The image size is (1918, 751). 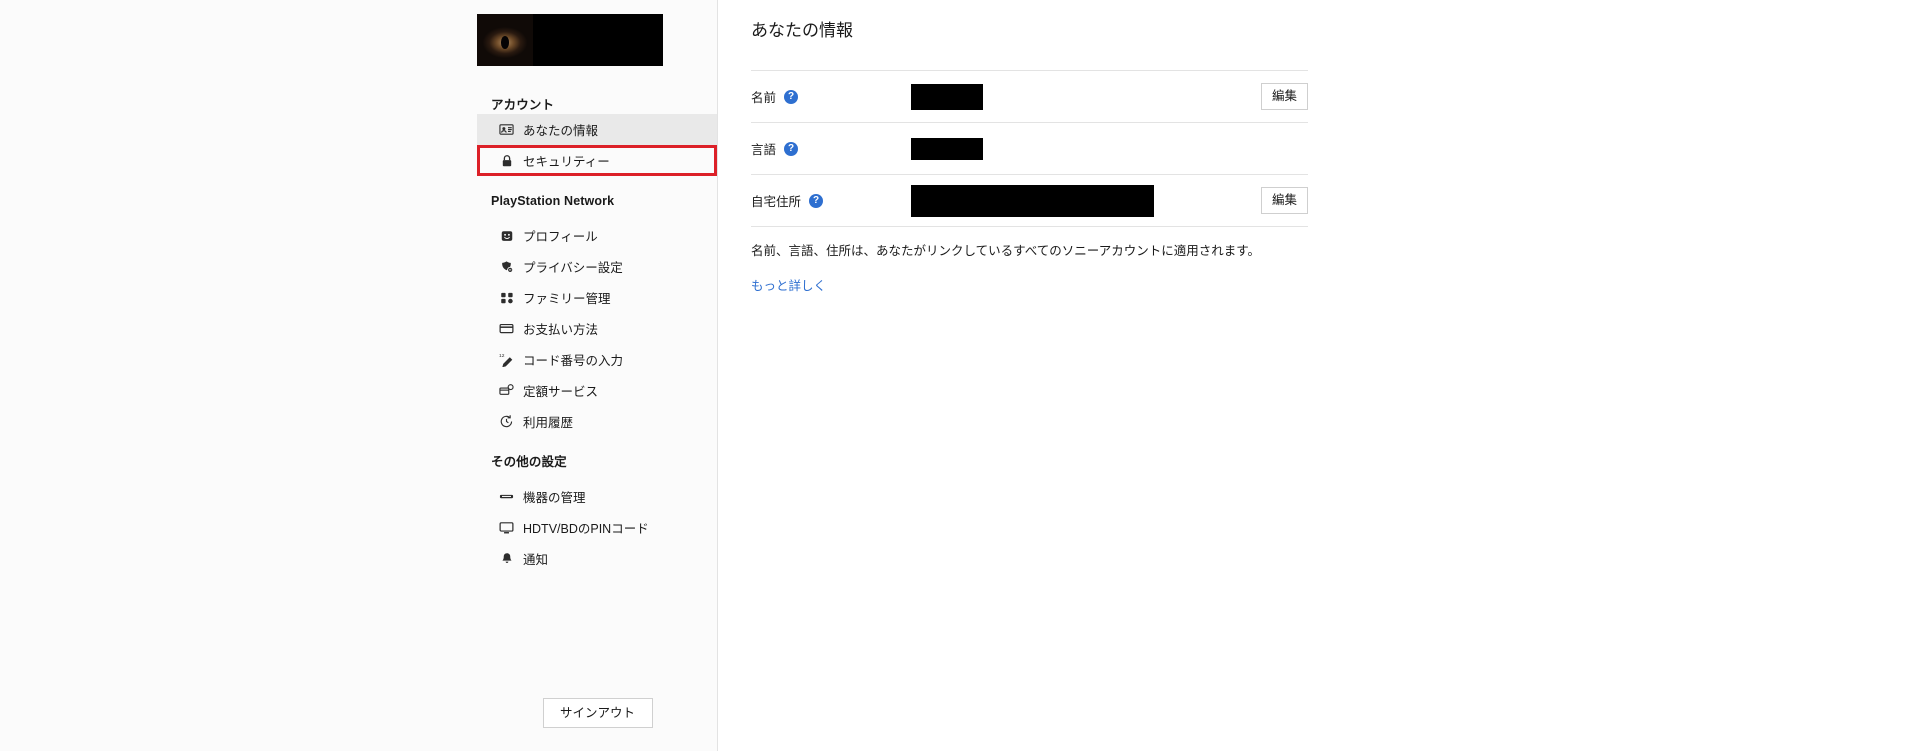 I want to click on sidebar-item-label: 通知, so click(x=536, y=560).